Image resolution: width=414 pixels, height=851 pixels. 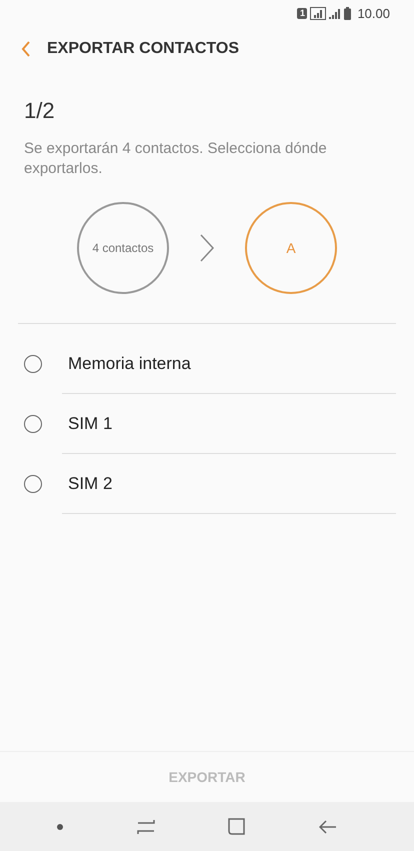 I want to click on option-label: SIM 2, so click(x=90, y=484).